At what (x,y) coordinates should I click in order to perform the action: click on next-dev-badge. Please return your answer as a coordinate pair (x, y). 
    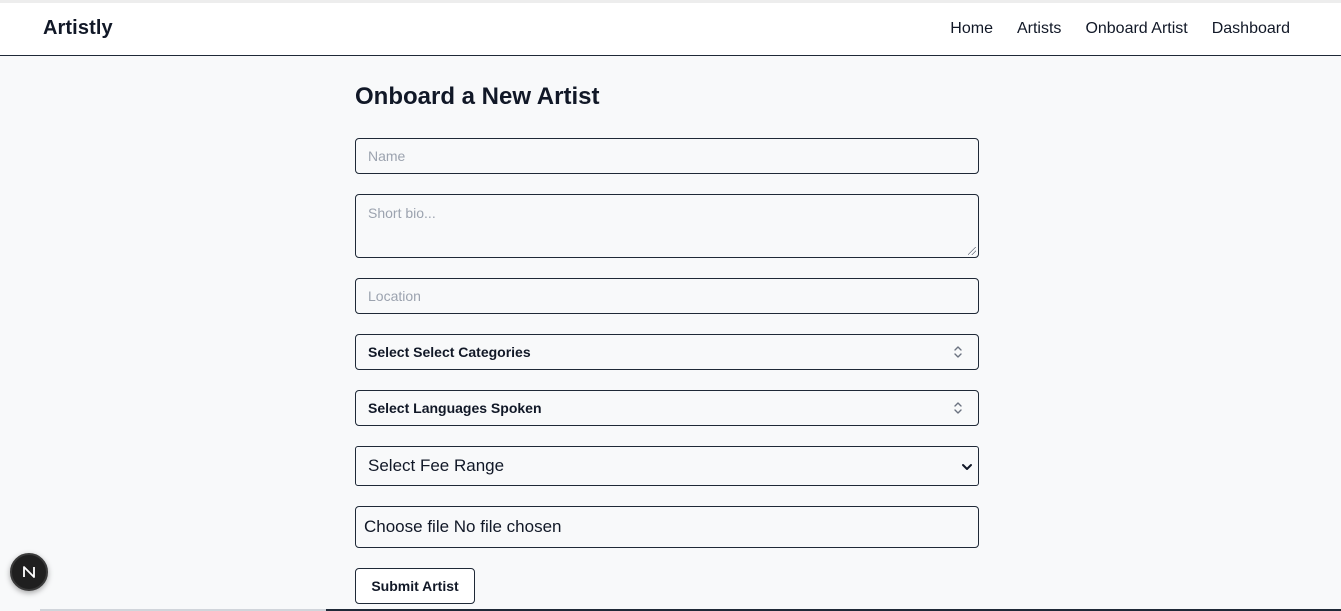
    Looking at the image, I should click on (29, 572).